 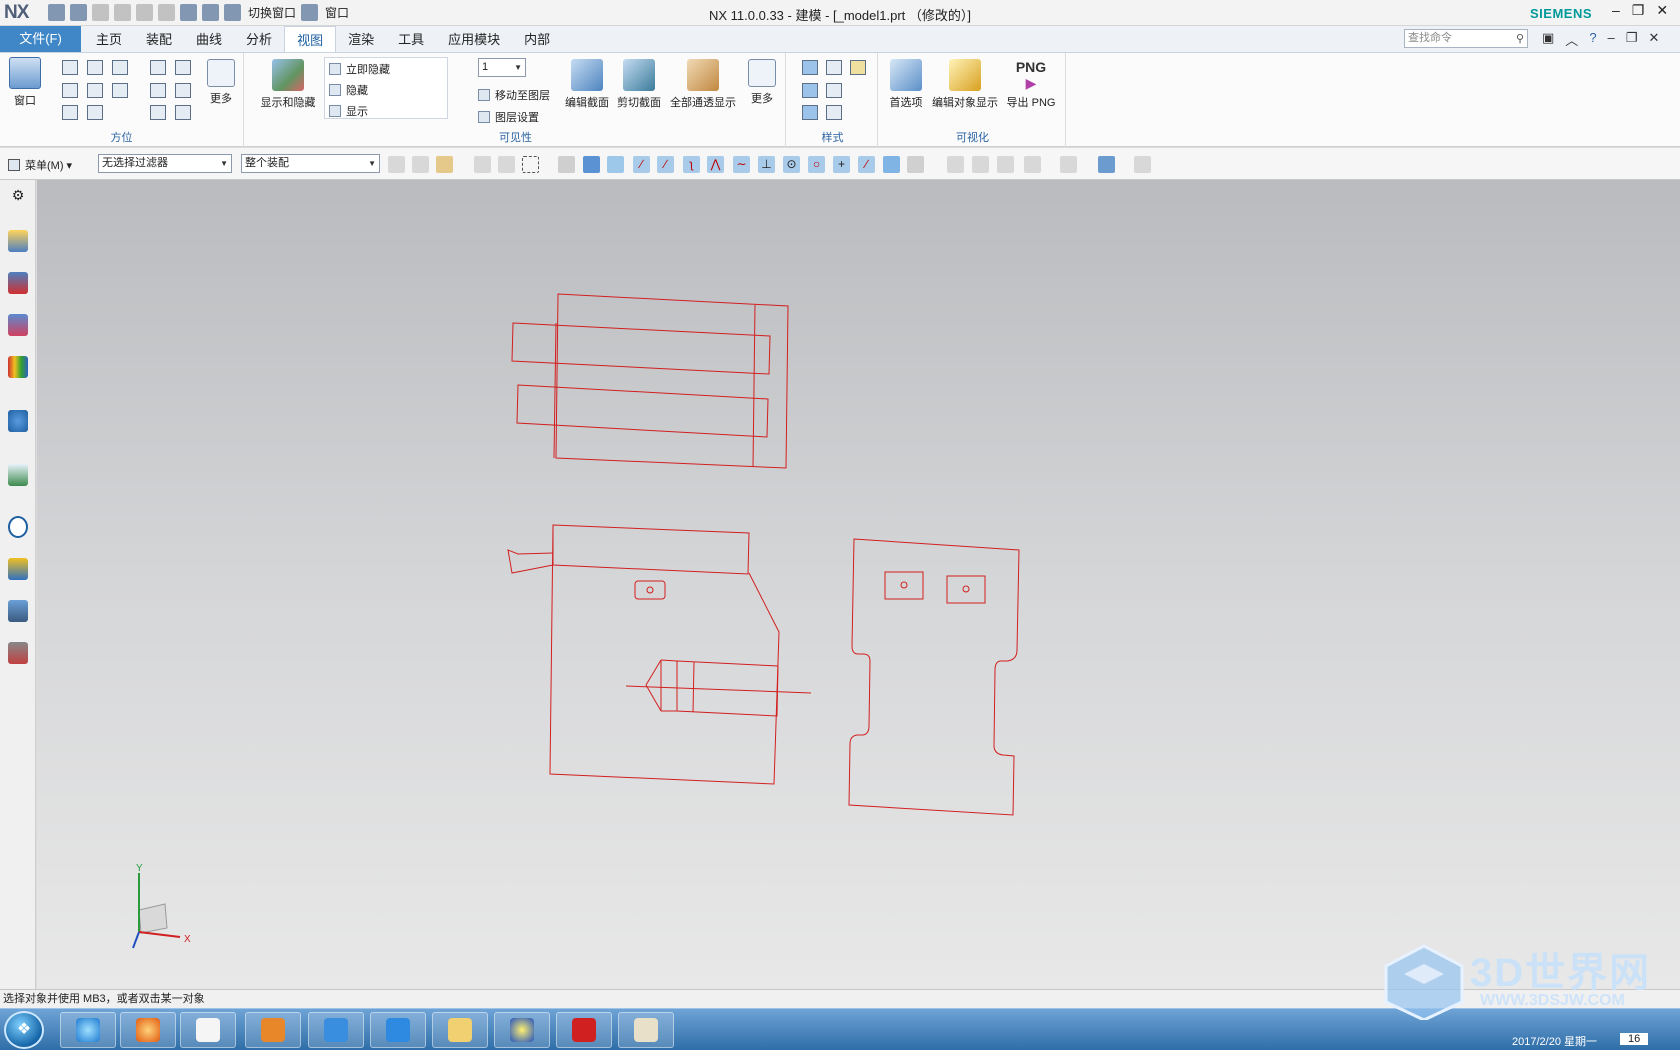 What do you see at coordinates (1571, 39) in the screenshot?
I see `collapse-ribbon-icon: ︿` at bounding box center [1571, 39].